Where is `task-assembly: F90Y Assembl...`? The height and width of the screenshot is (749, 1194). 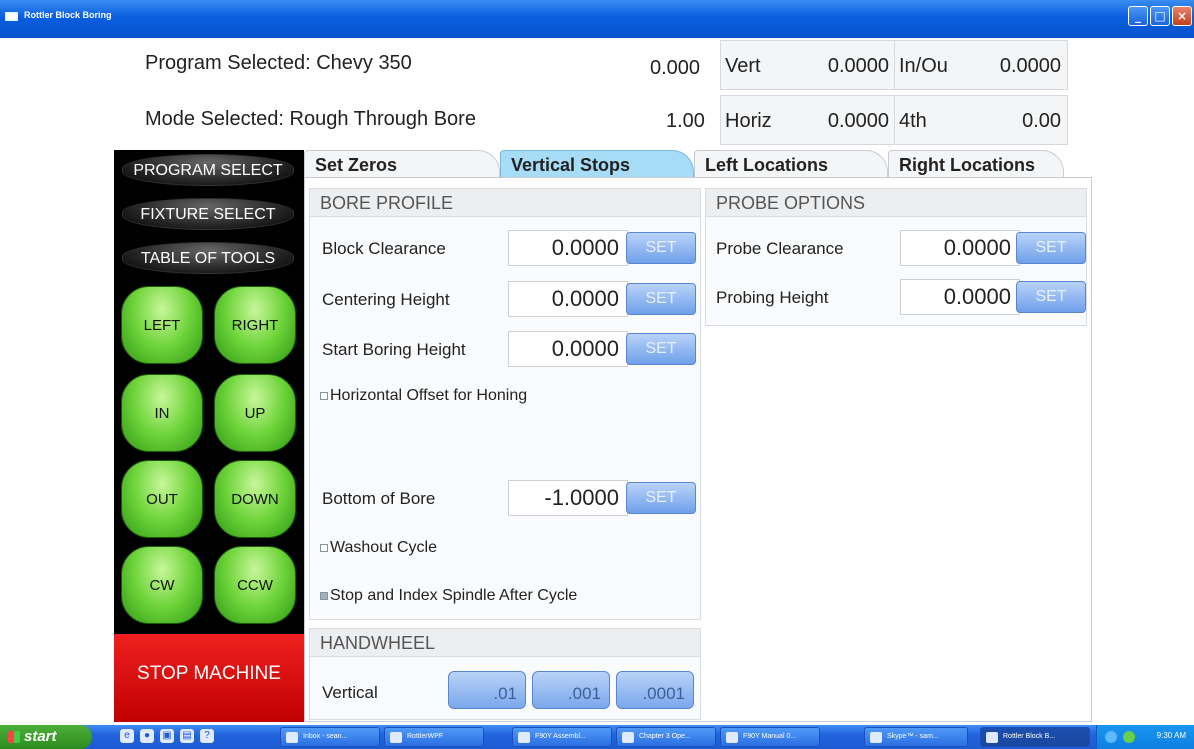 task-assembly: F90Y Assembl... is located at coordinates (562, 737).